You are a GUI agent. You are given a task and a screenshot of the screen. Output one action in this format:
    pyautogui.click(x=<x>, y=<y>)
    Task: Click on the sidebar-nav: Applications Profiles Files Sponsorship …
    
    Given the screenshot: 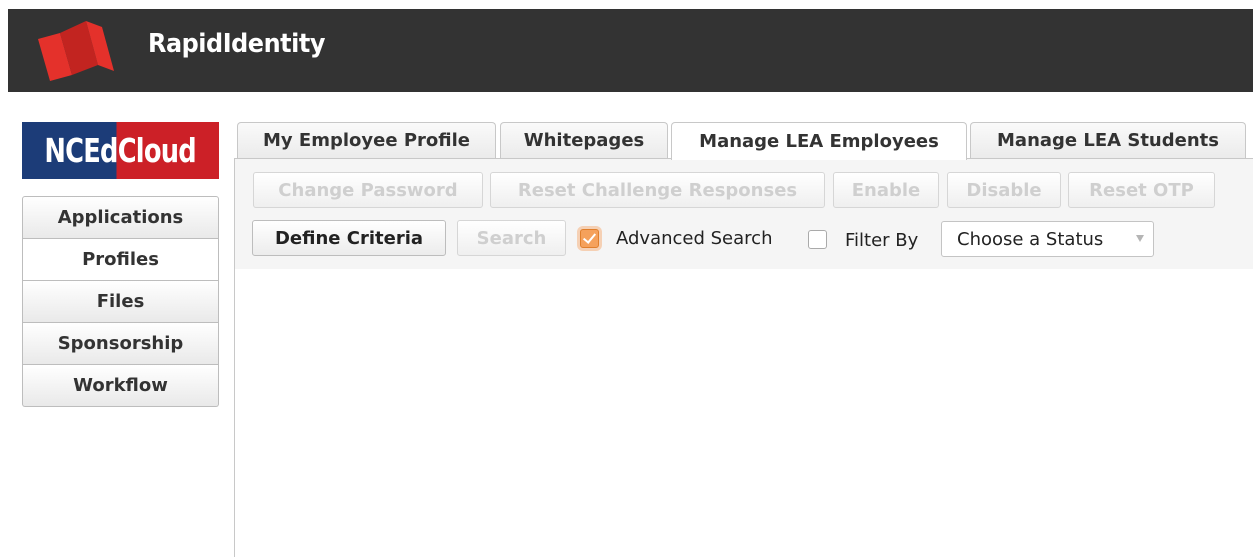 What is the action you would take?
    pyautogui.click(x=120, y=301)
    